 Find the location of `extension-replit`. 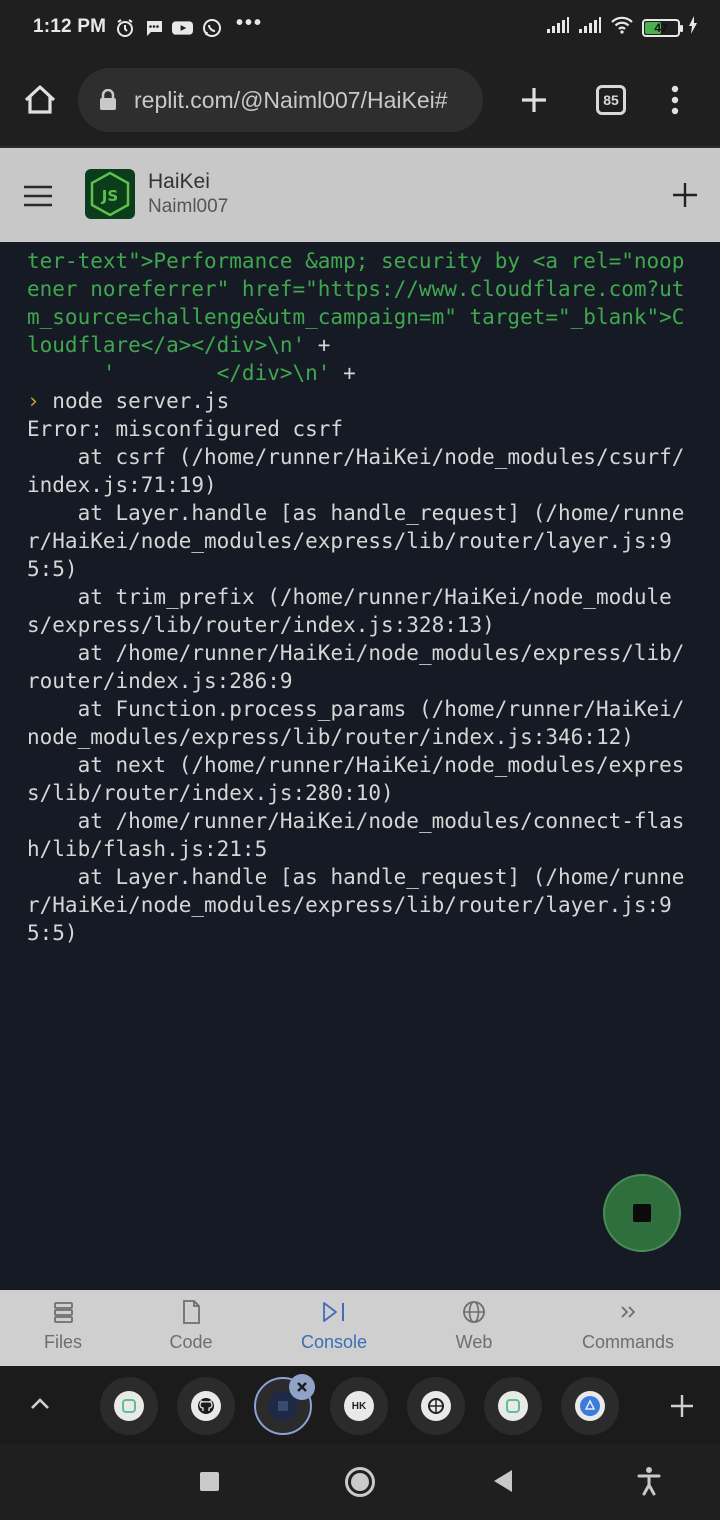

extension-replit is located at coordinates (129, 1406).